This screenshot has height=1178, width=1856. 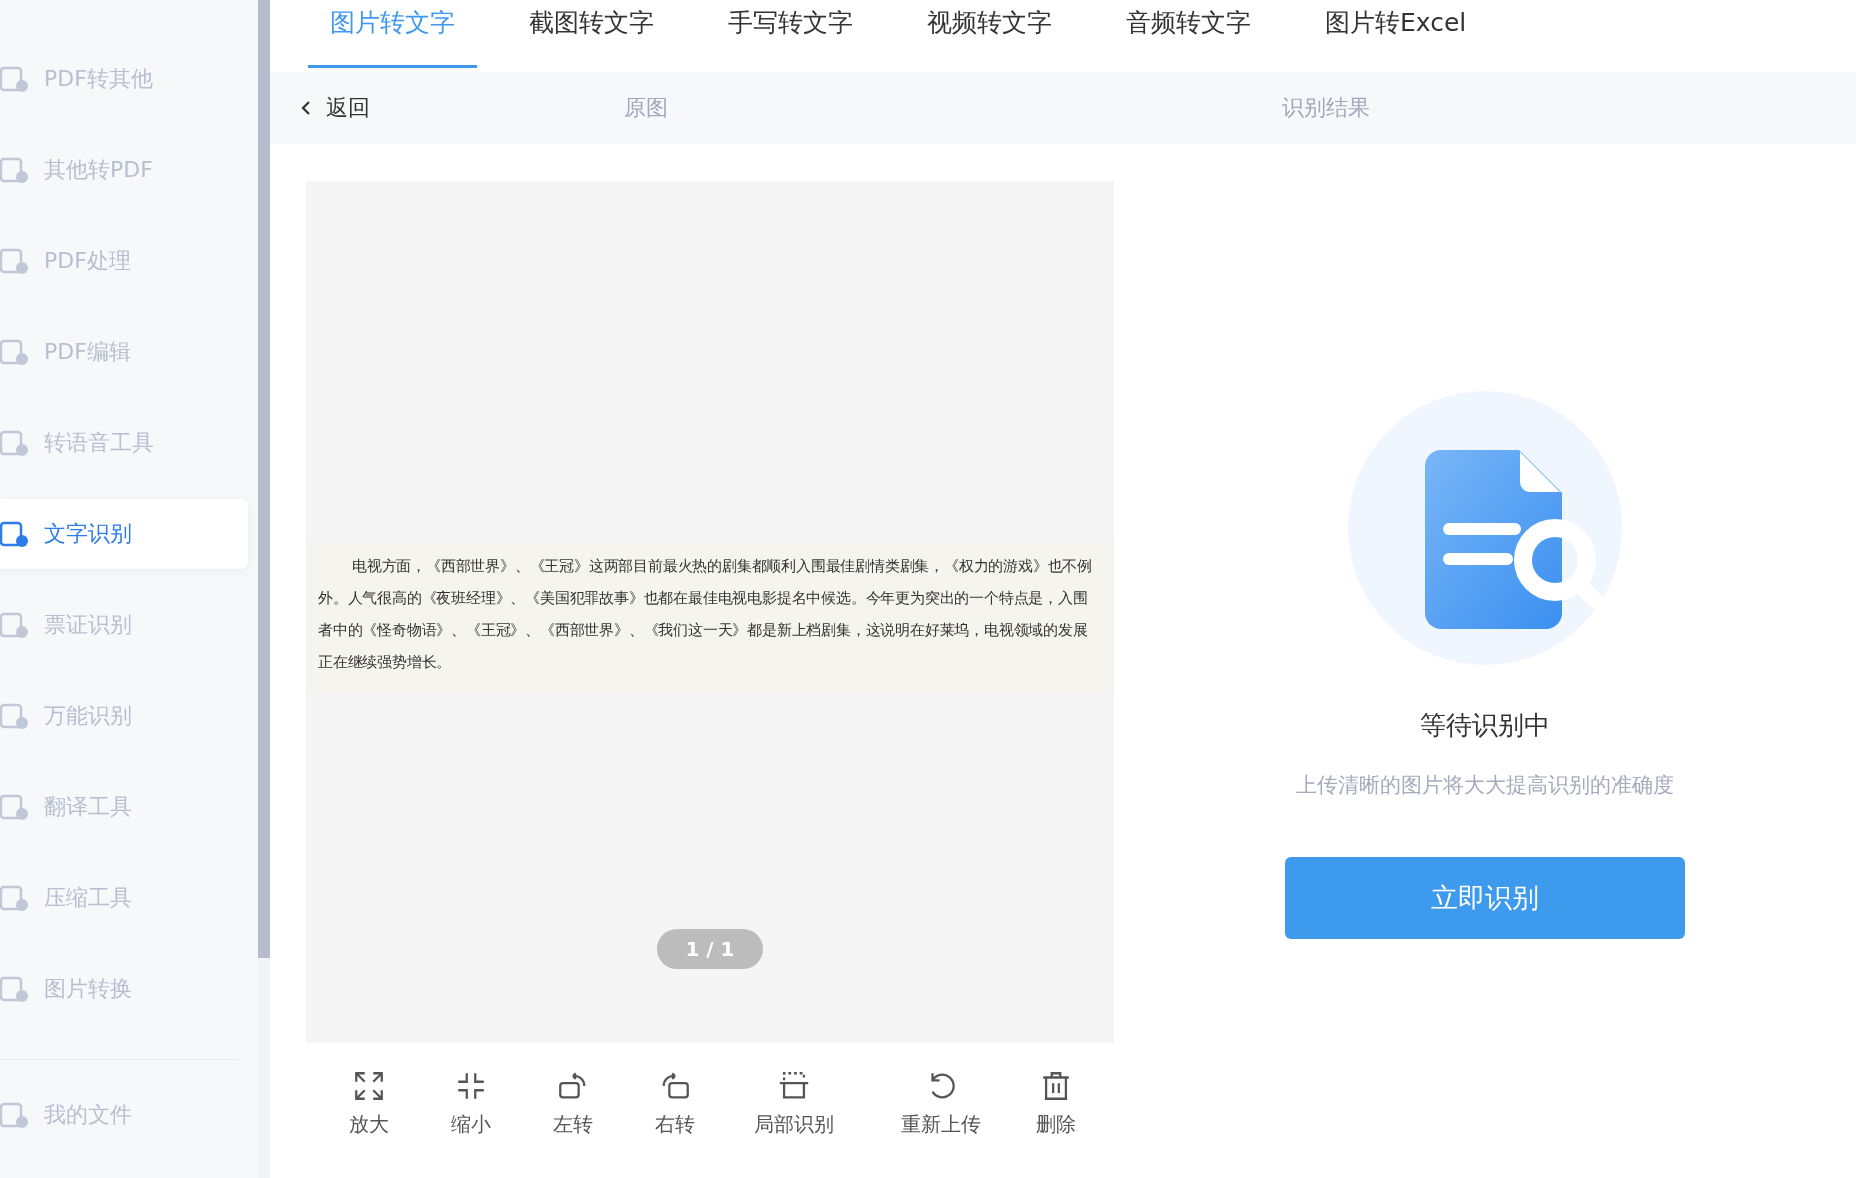 I want to click on scrollbar, so click(x=264, y=479).